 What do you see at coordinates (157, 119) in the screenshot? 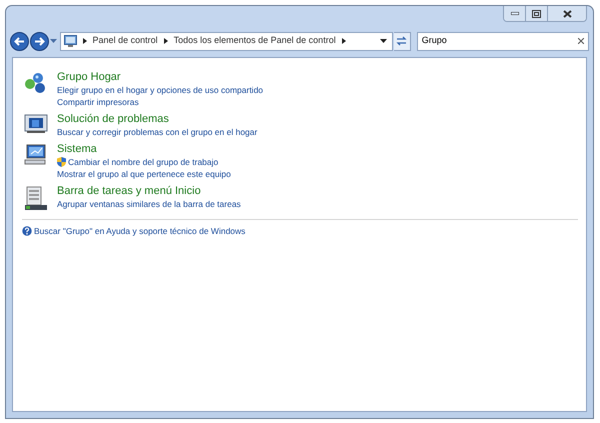
I see `category-title-link: Solución de problemas` at bounding box center [157, 119].